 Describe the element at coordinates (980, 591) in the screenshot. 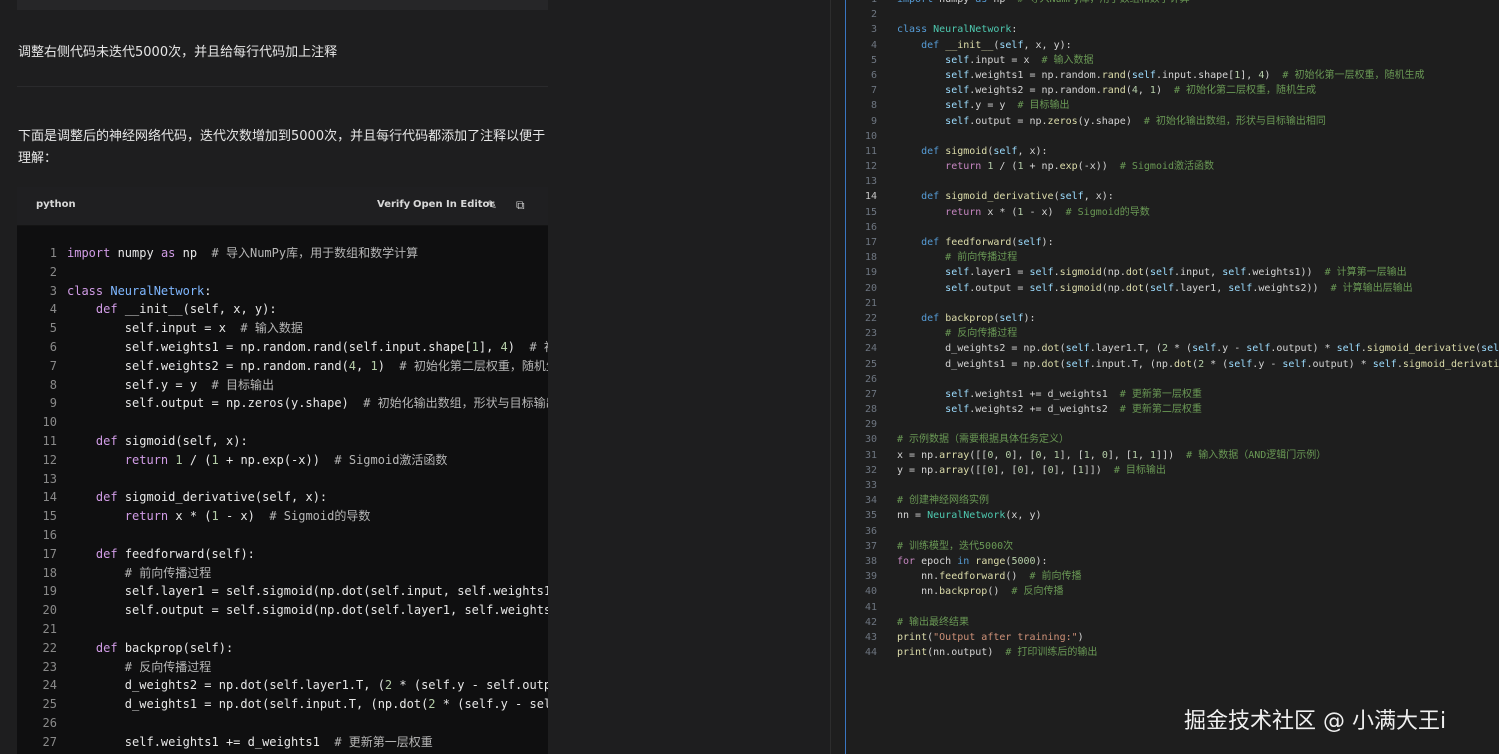

I see `editor-code-text: nn.backprop() # 反向传播` at that location.